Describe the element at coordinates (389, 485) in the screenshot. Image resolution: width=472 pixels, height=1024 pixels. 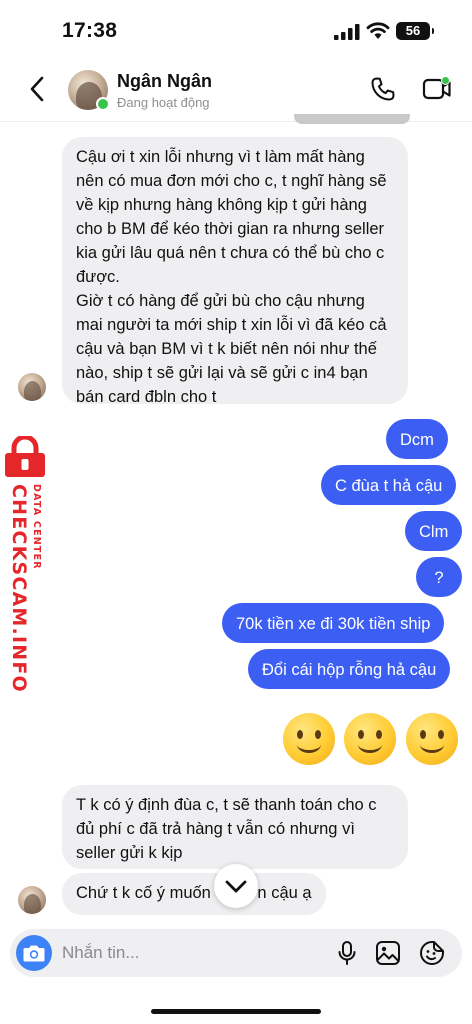
I see `outgoing-message: C đùa t hả cậu` at that location.